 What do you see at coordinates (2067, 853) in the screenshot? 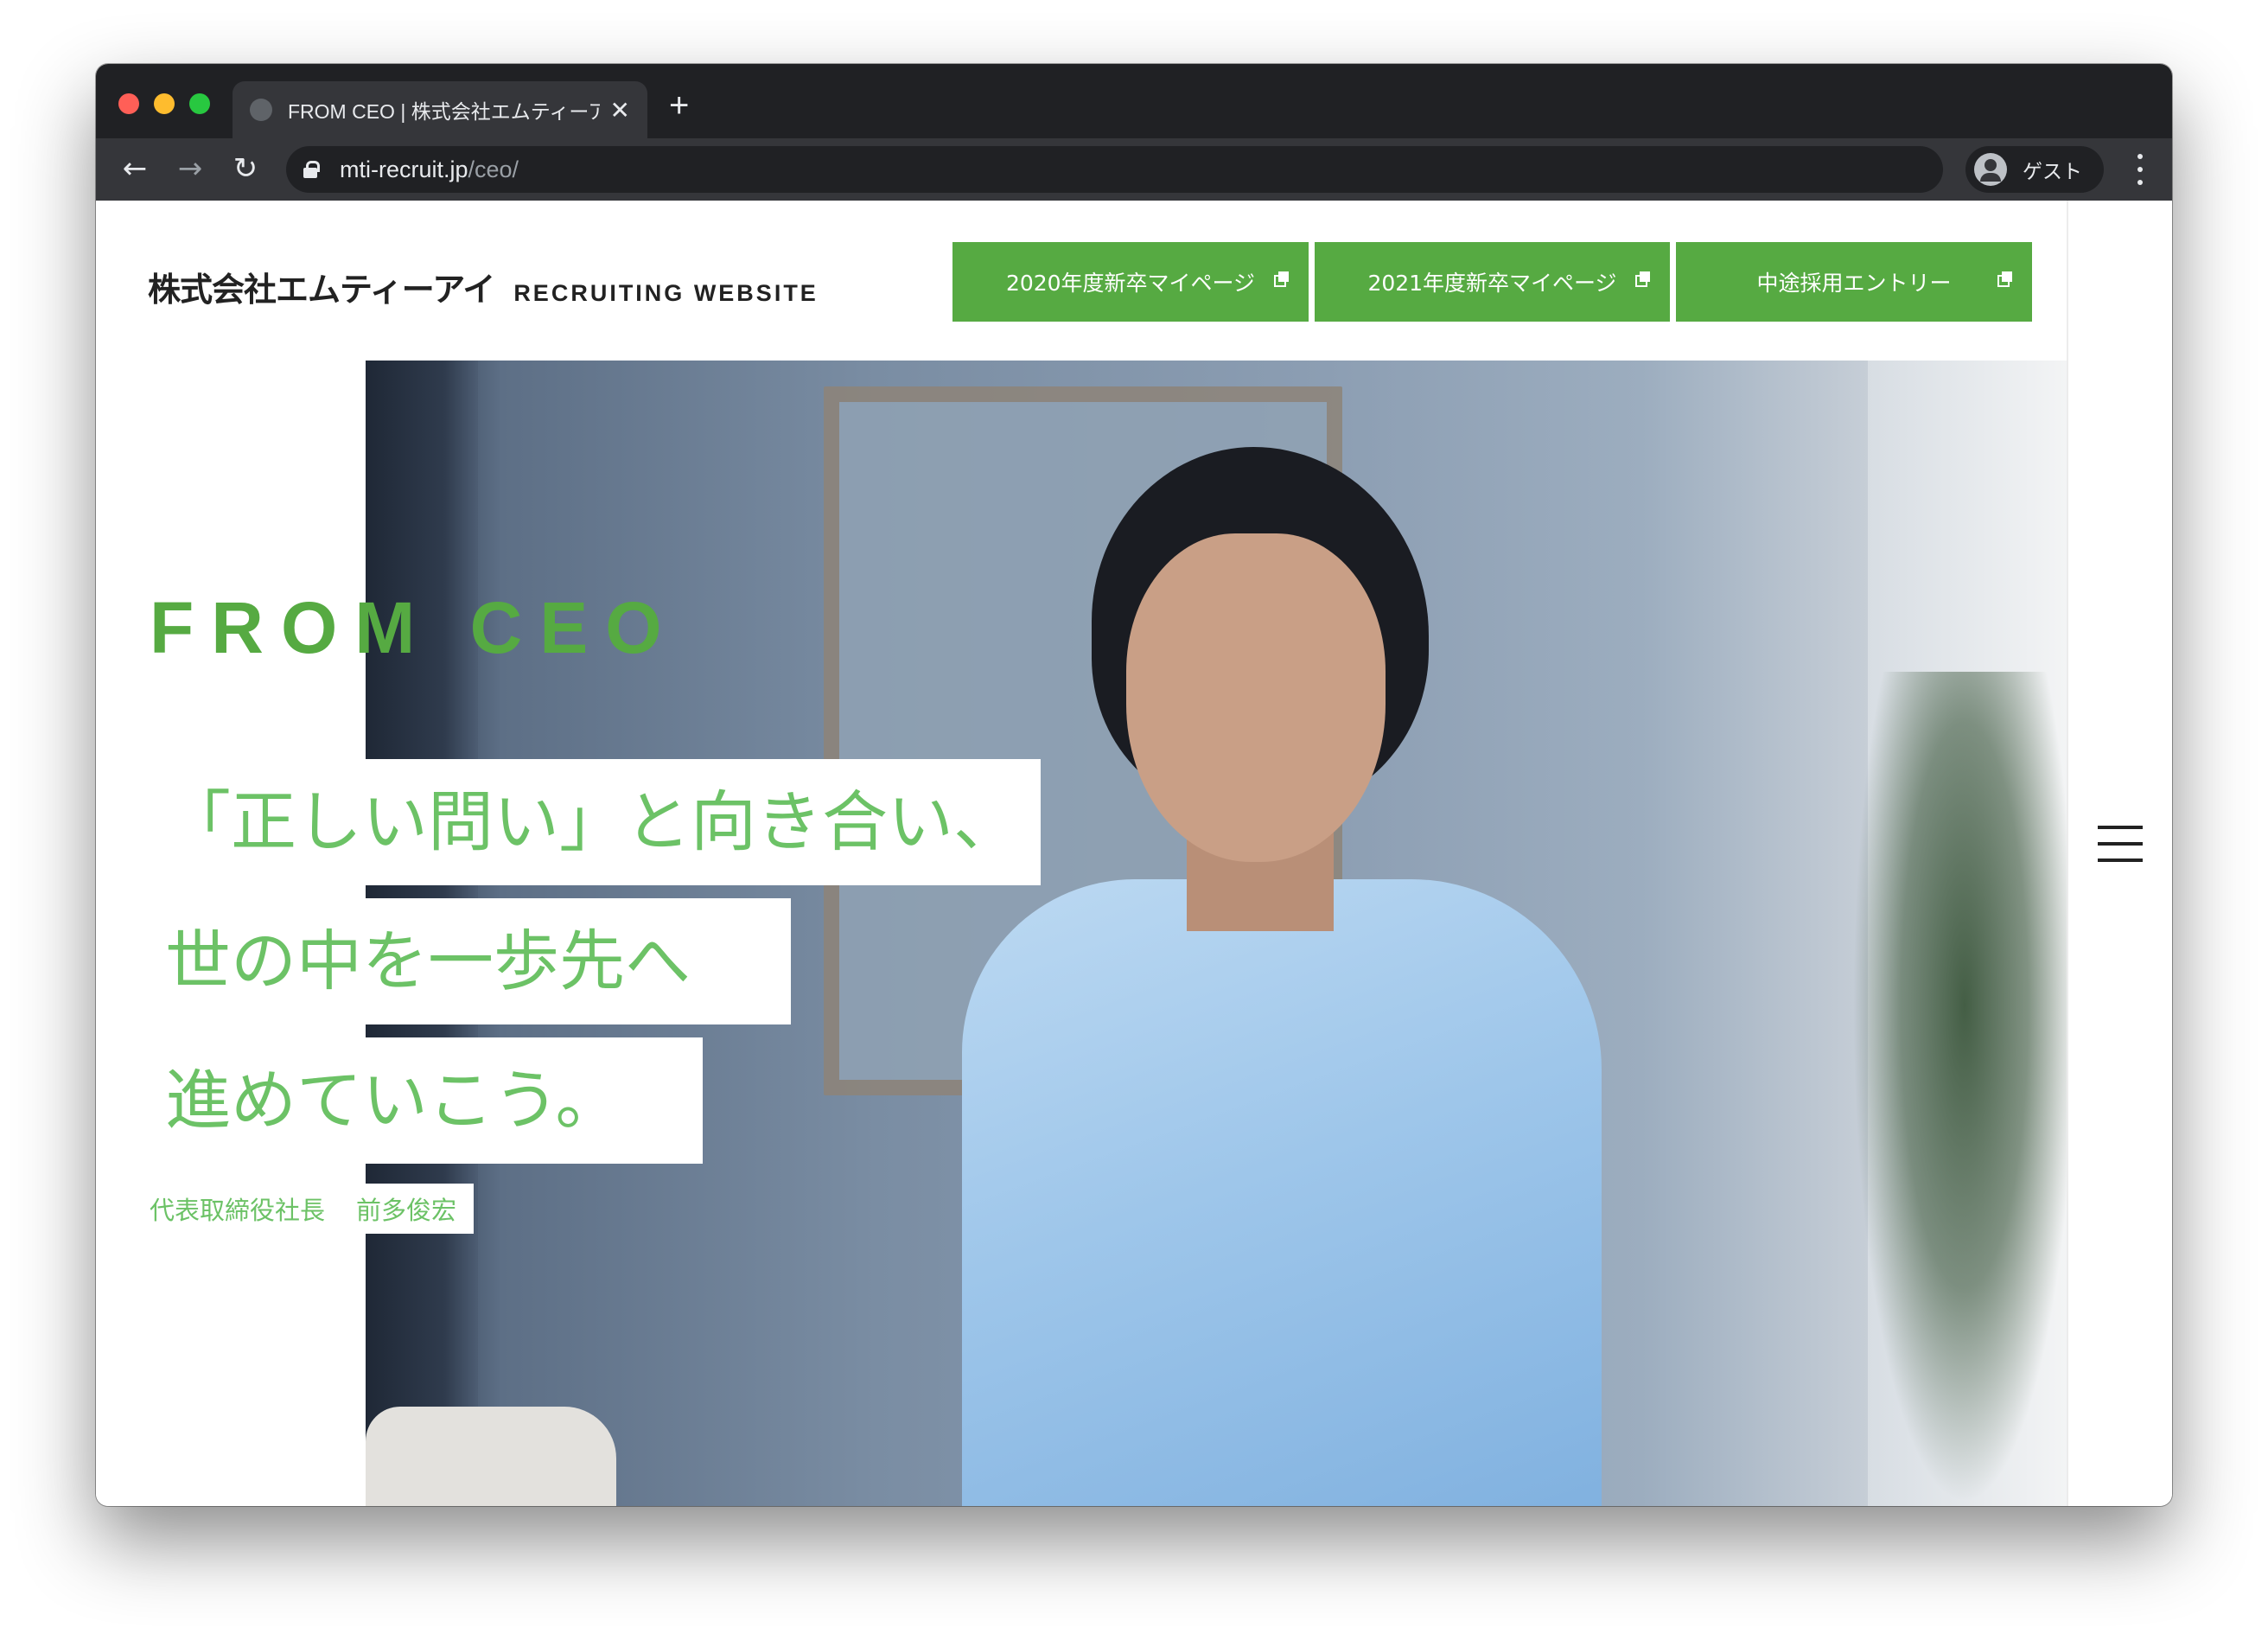
I see `sidebar-divider` at bounding box center [2067, 853].